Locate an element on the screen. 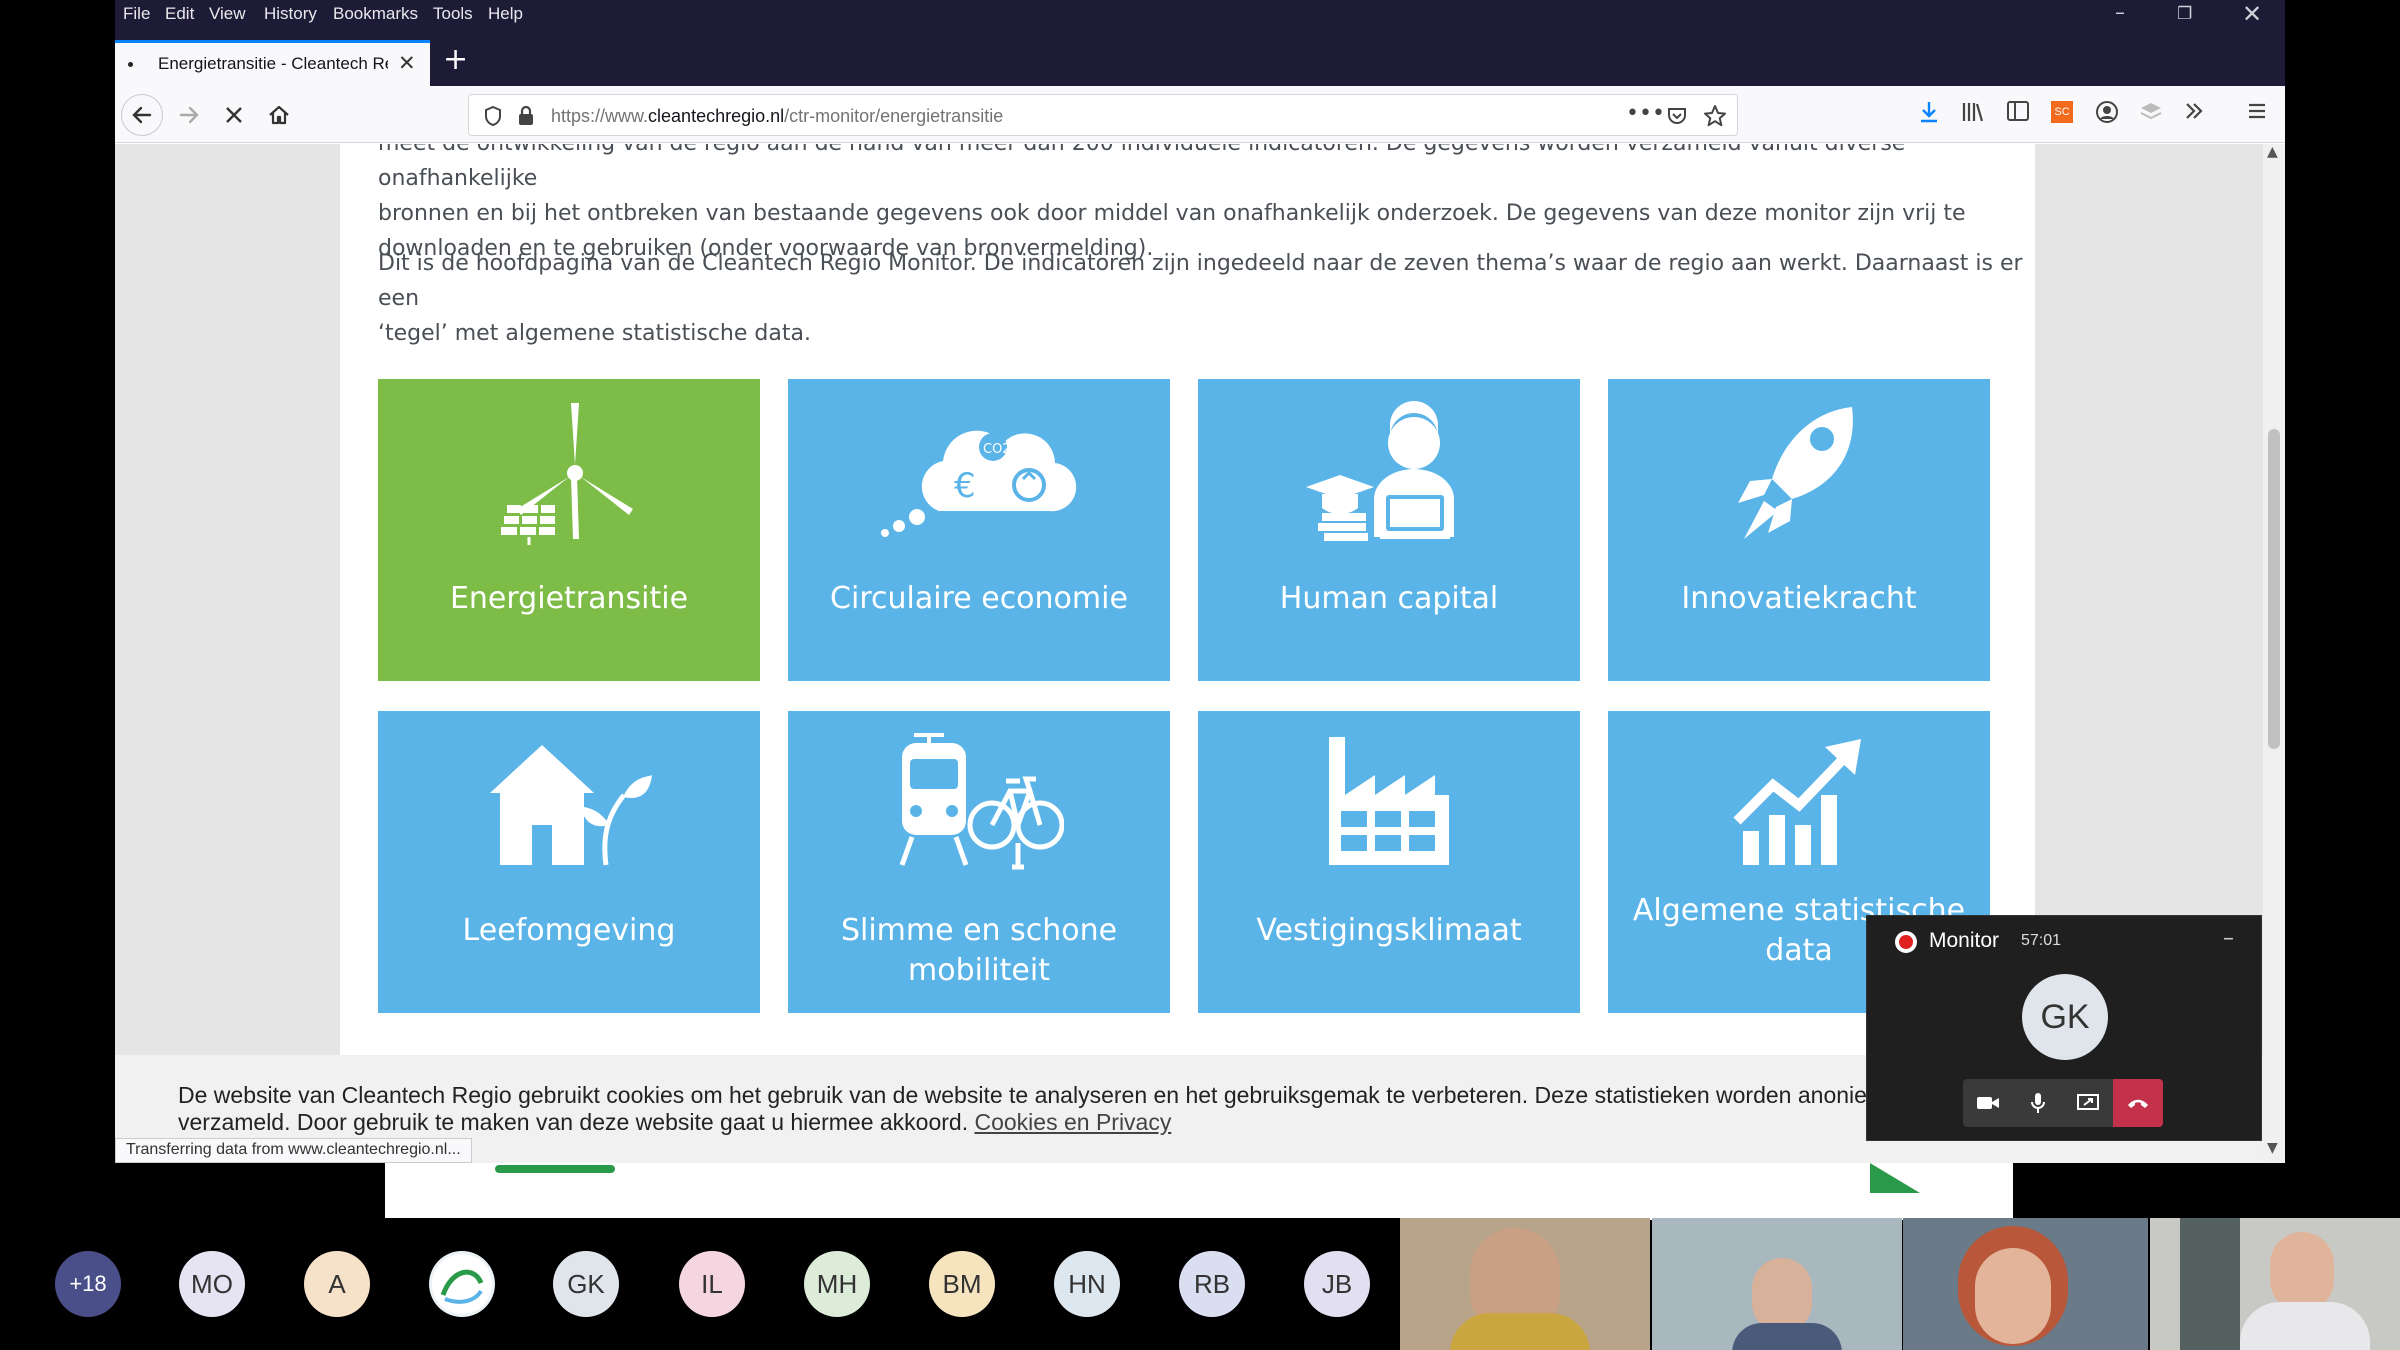 This screenshot has height=1350, width=2400. tile-label: Energietransitie is located at coordinates (569, 598).